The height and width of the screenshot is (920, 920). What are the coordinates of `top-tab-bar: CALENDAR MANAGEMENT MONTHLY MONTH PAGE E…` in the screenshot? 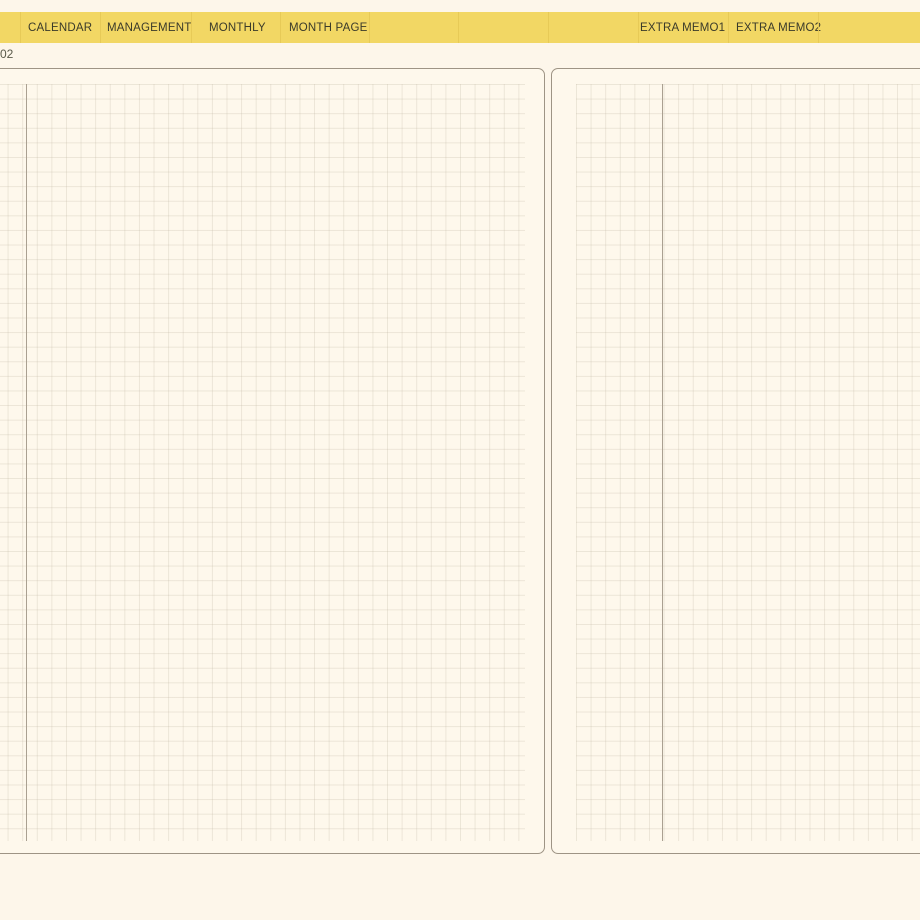 It's located at (460, 27).